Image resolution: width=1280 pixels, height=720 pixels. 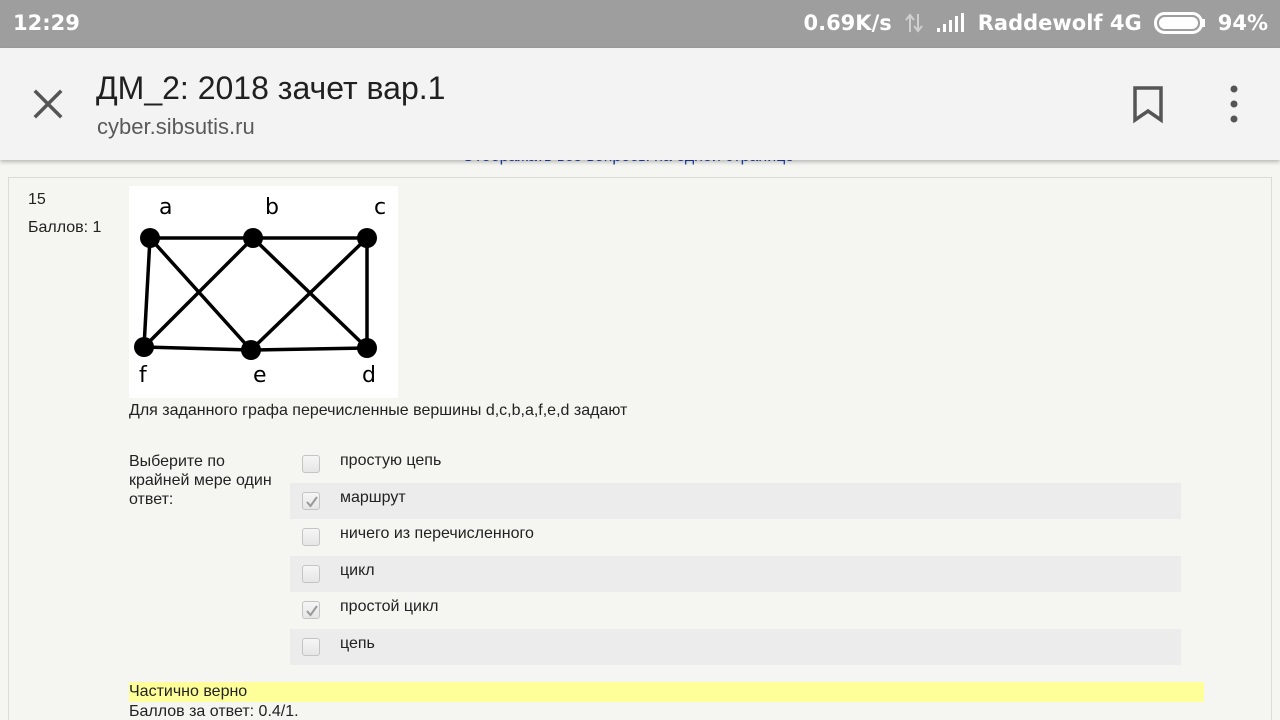 What do you see at coordinates (272, 207) in the screenshot?
I see `vertex-label-b: b` at bounding box center [272, 207].